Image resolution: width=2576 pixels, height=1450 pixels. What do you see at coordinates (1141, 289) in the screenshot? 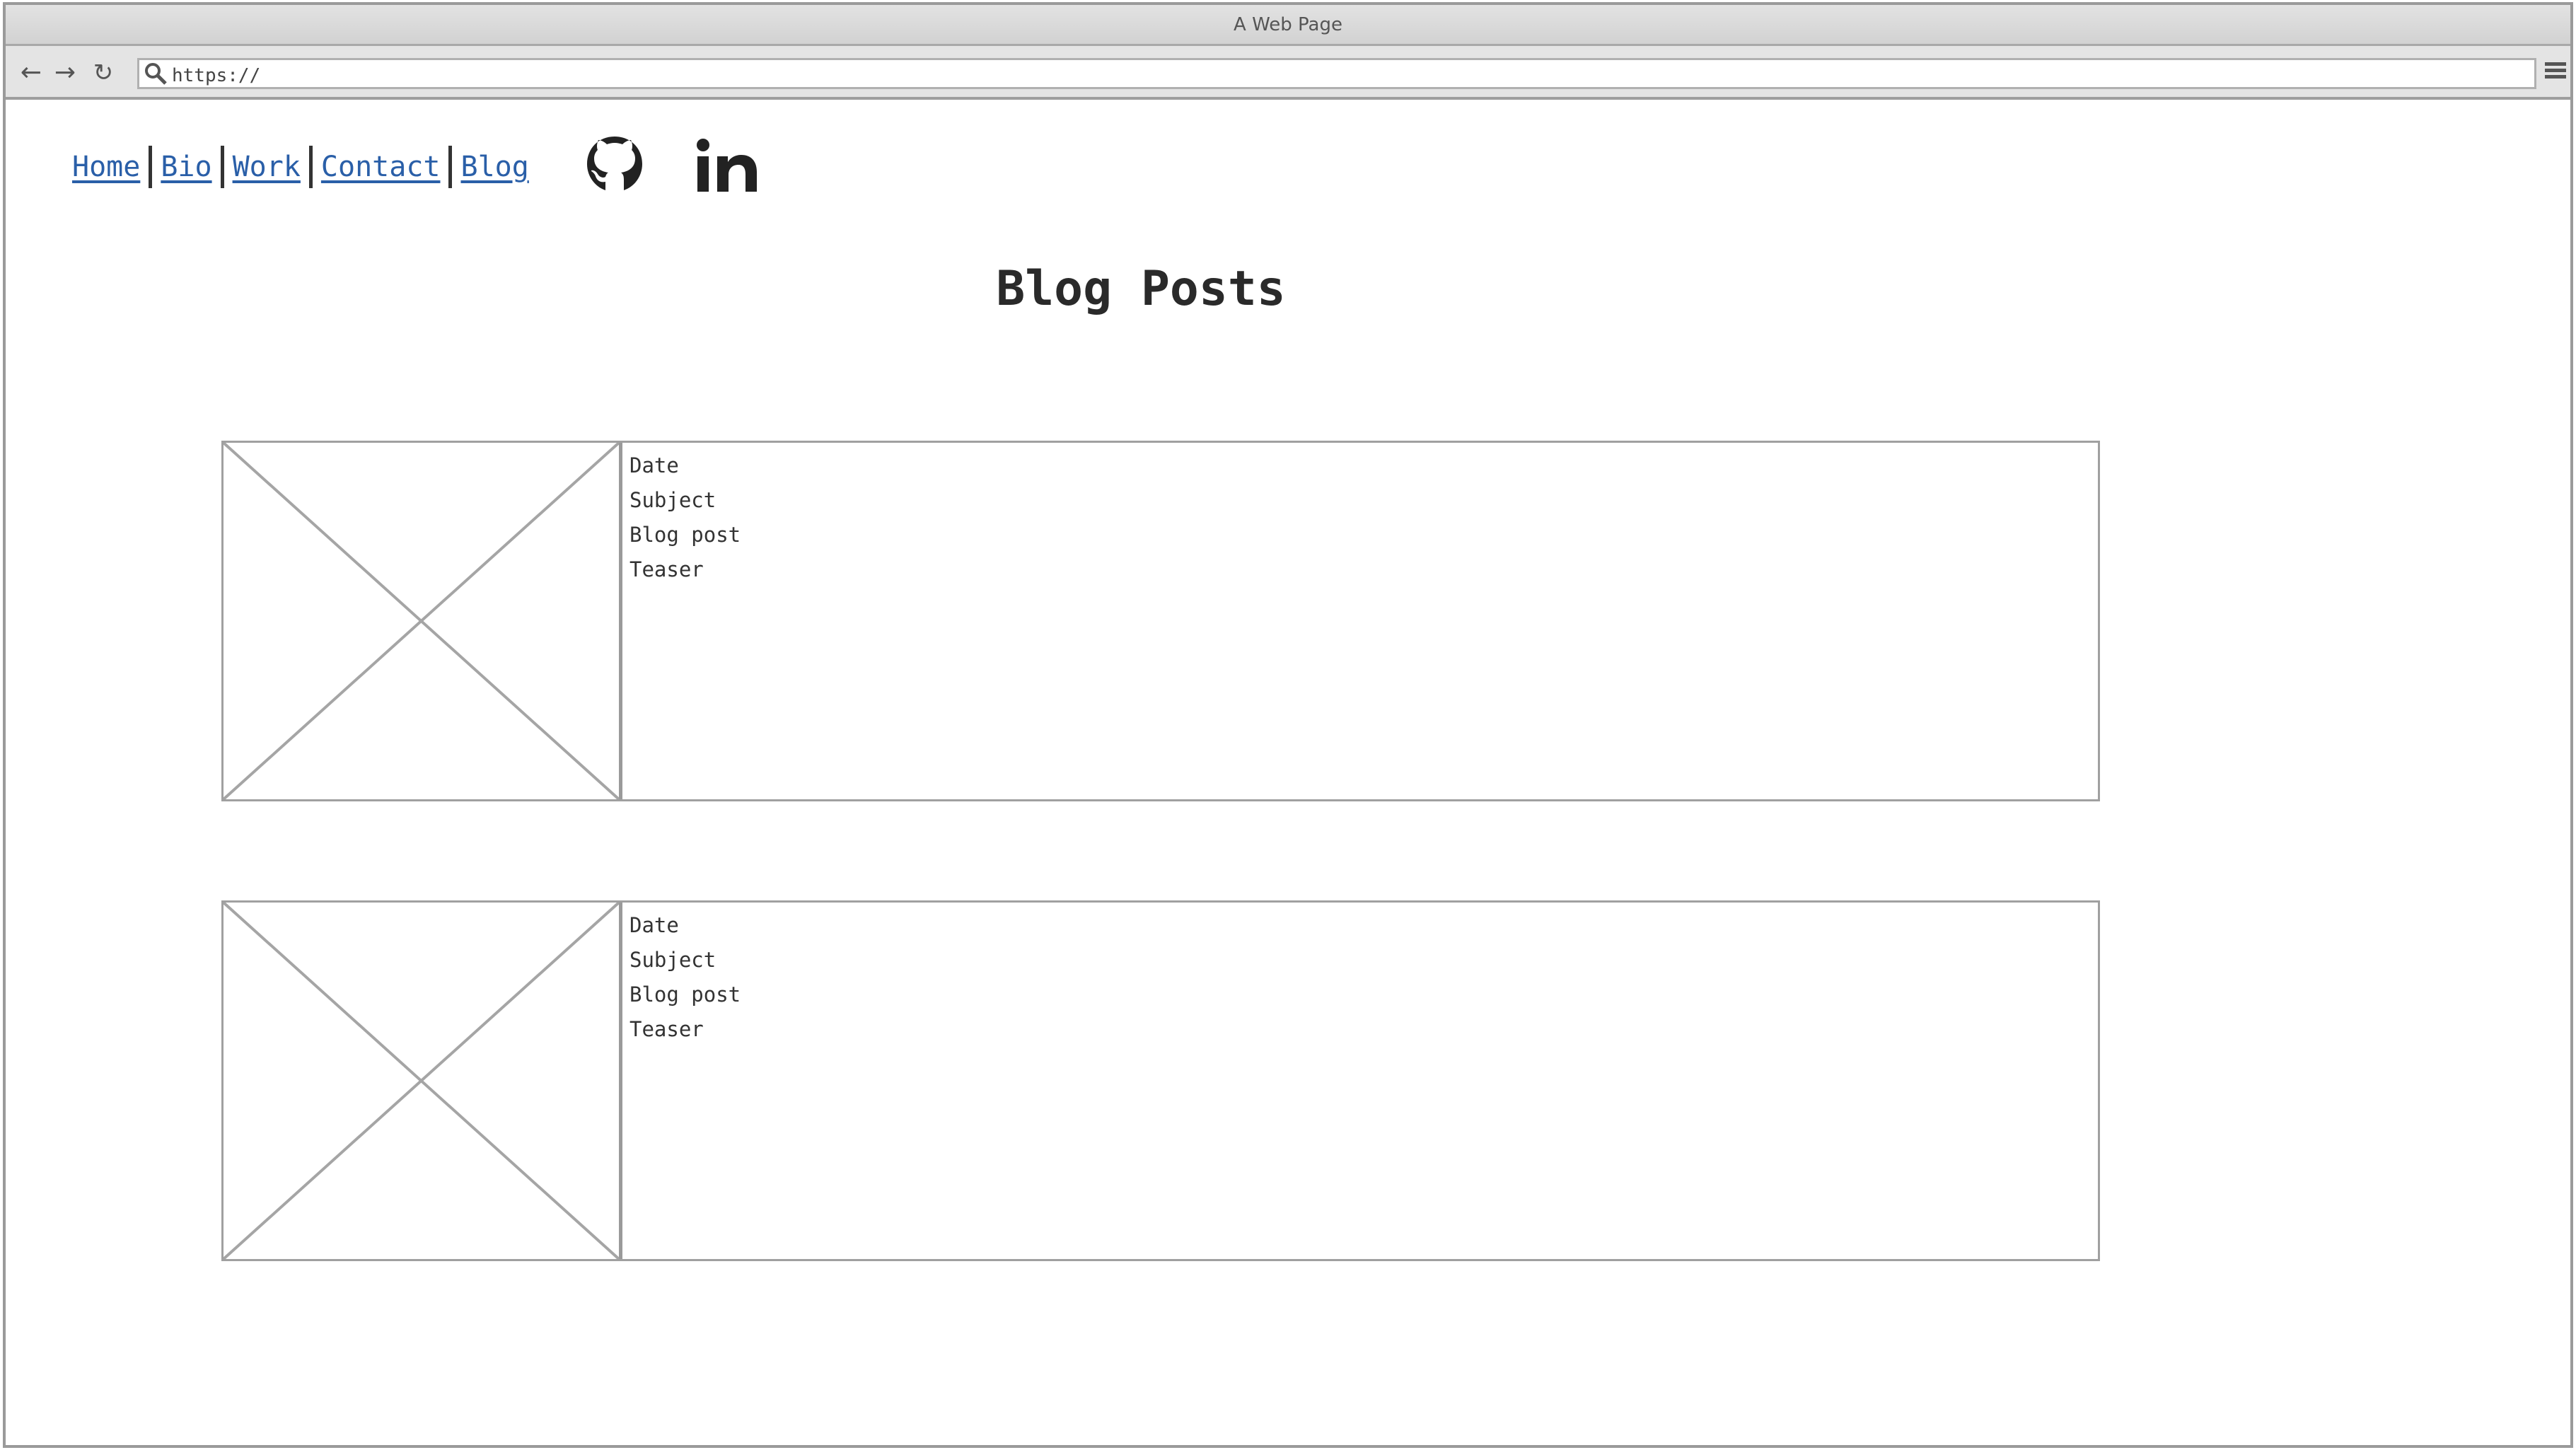
I see `page-title: Blog Posts` at bounding box center [1141, 289].